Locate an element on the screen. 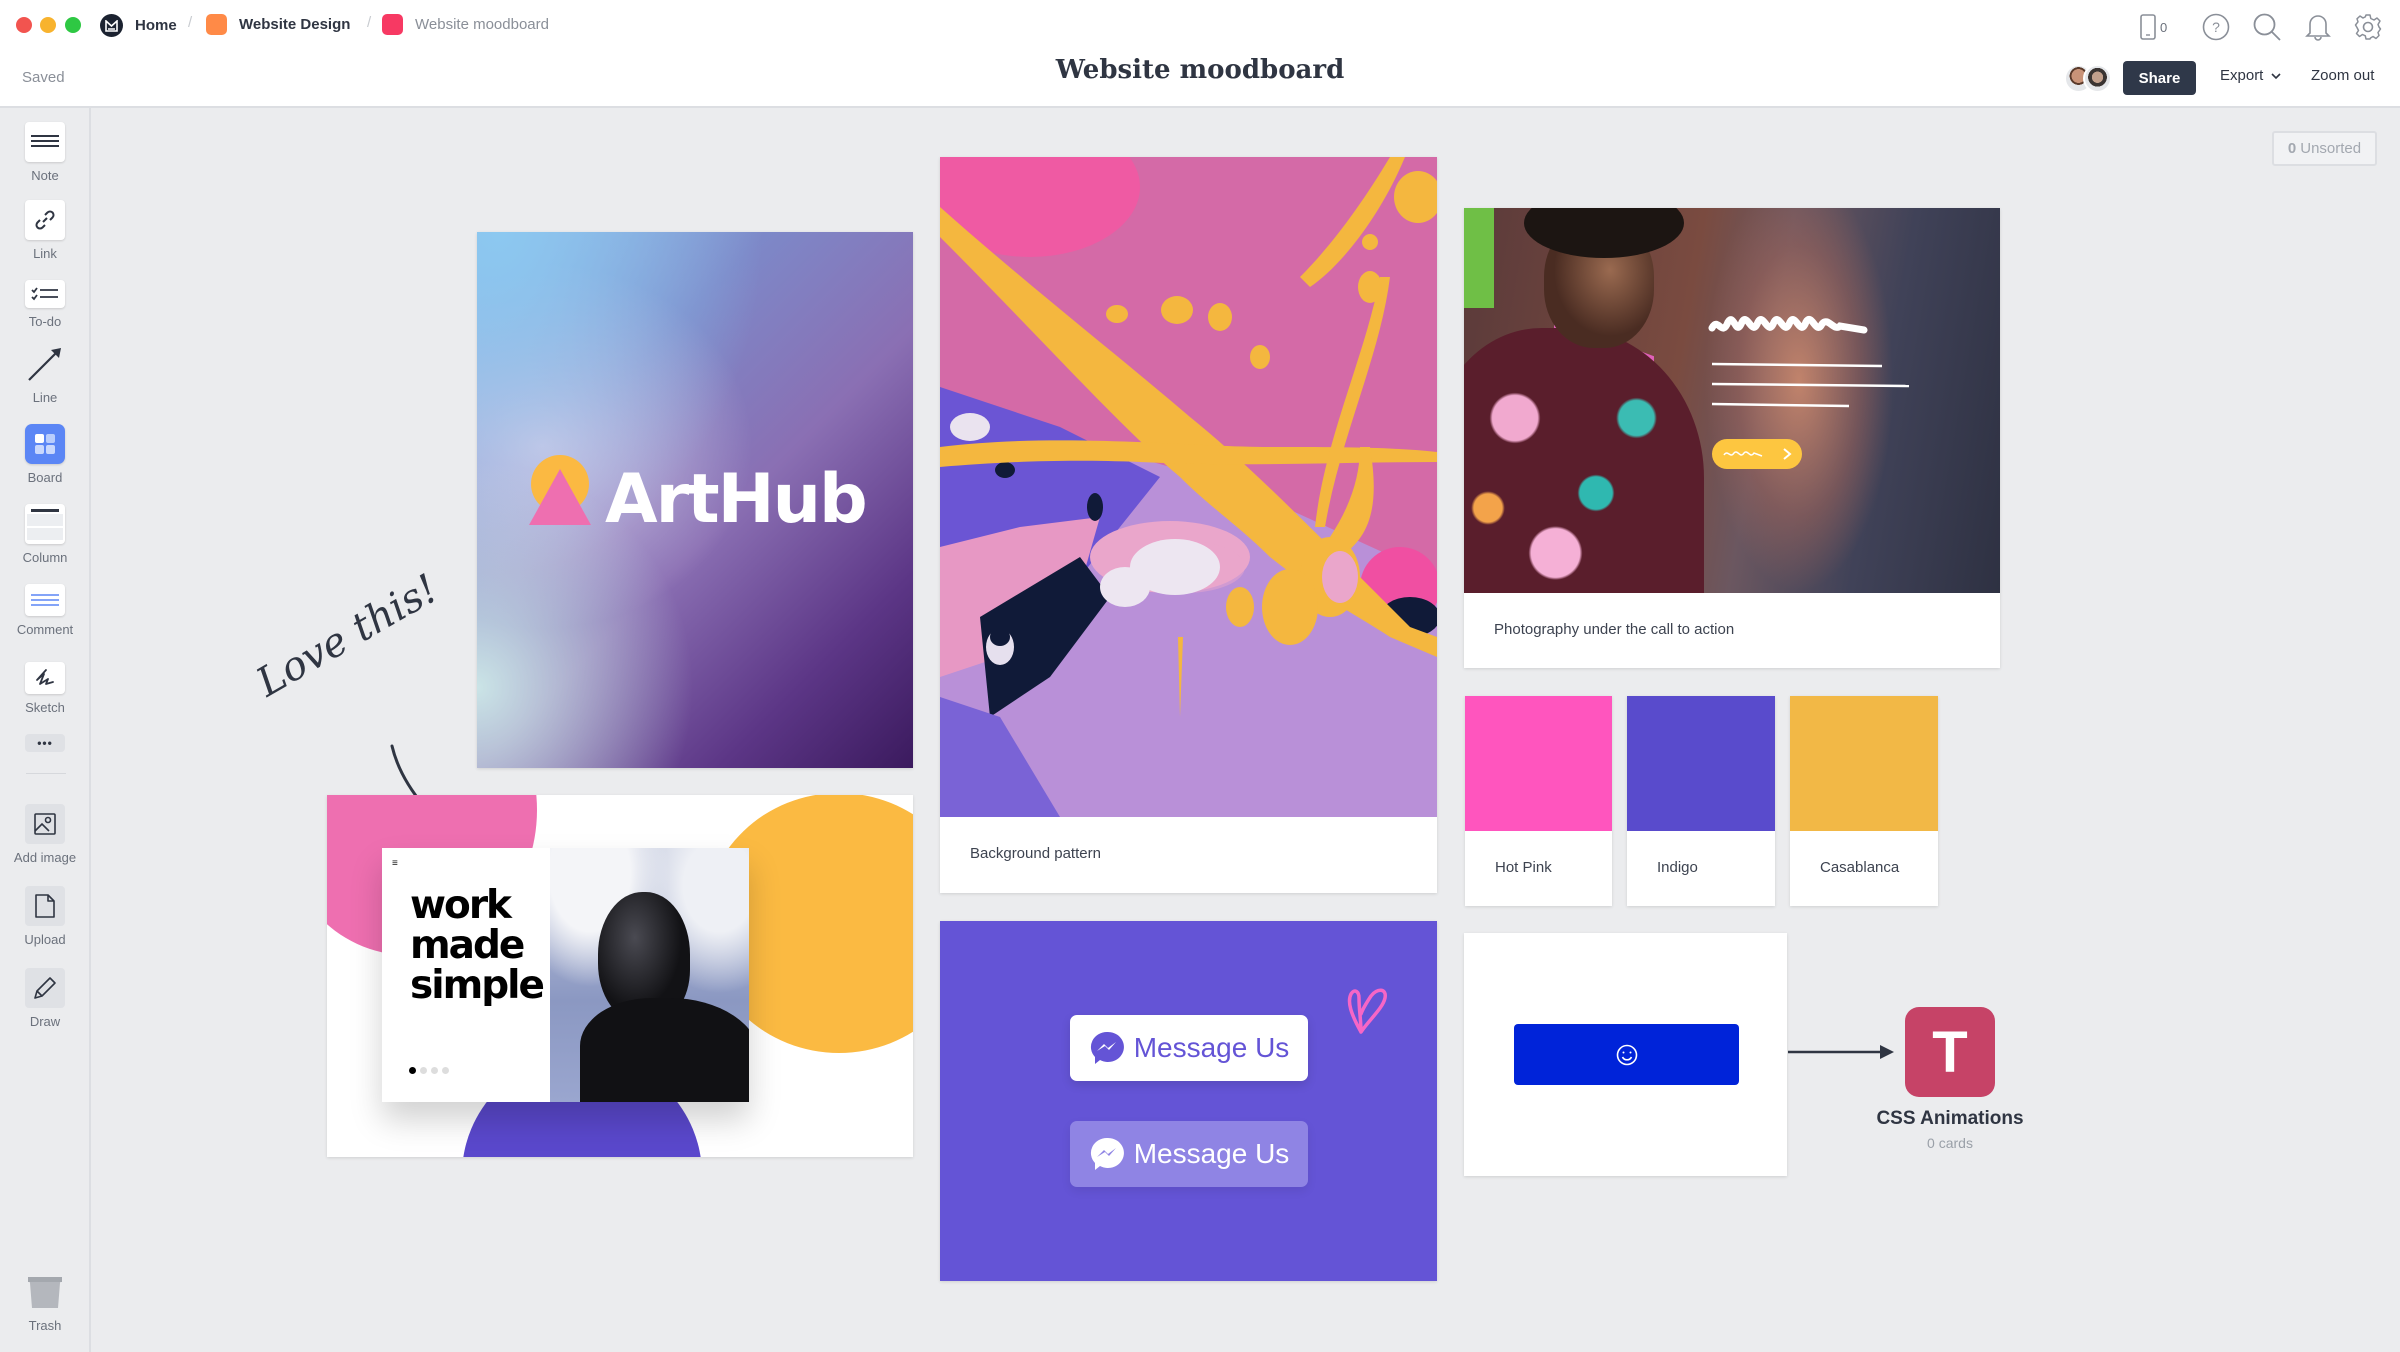  portrait-photo is located at coordinates (649, 975).